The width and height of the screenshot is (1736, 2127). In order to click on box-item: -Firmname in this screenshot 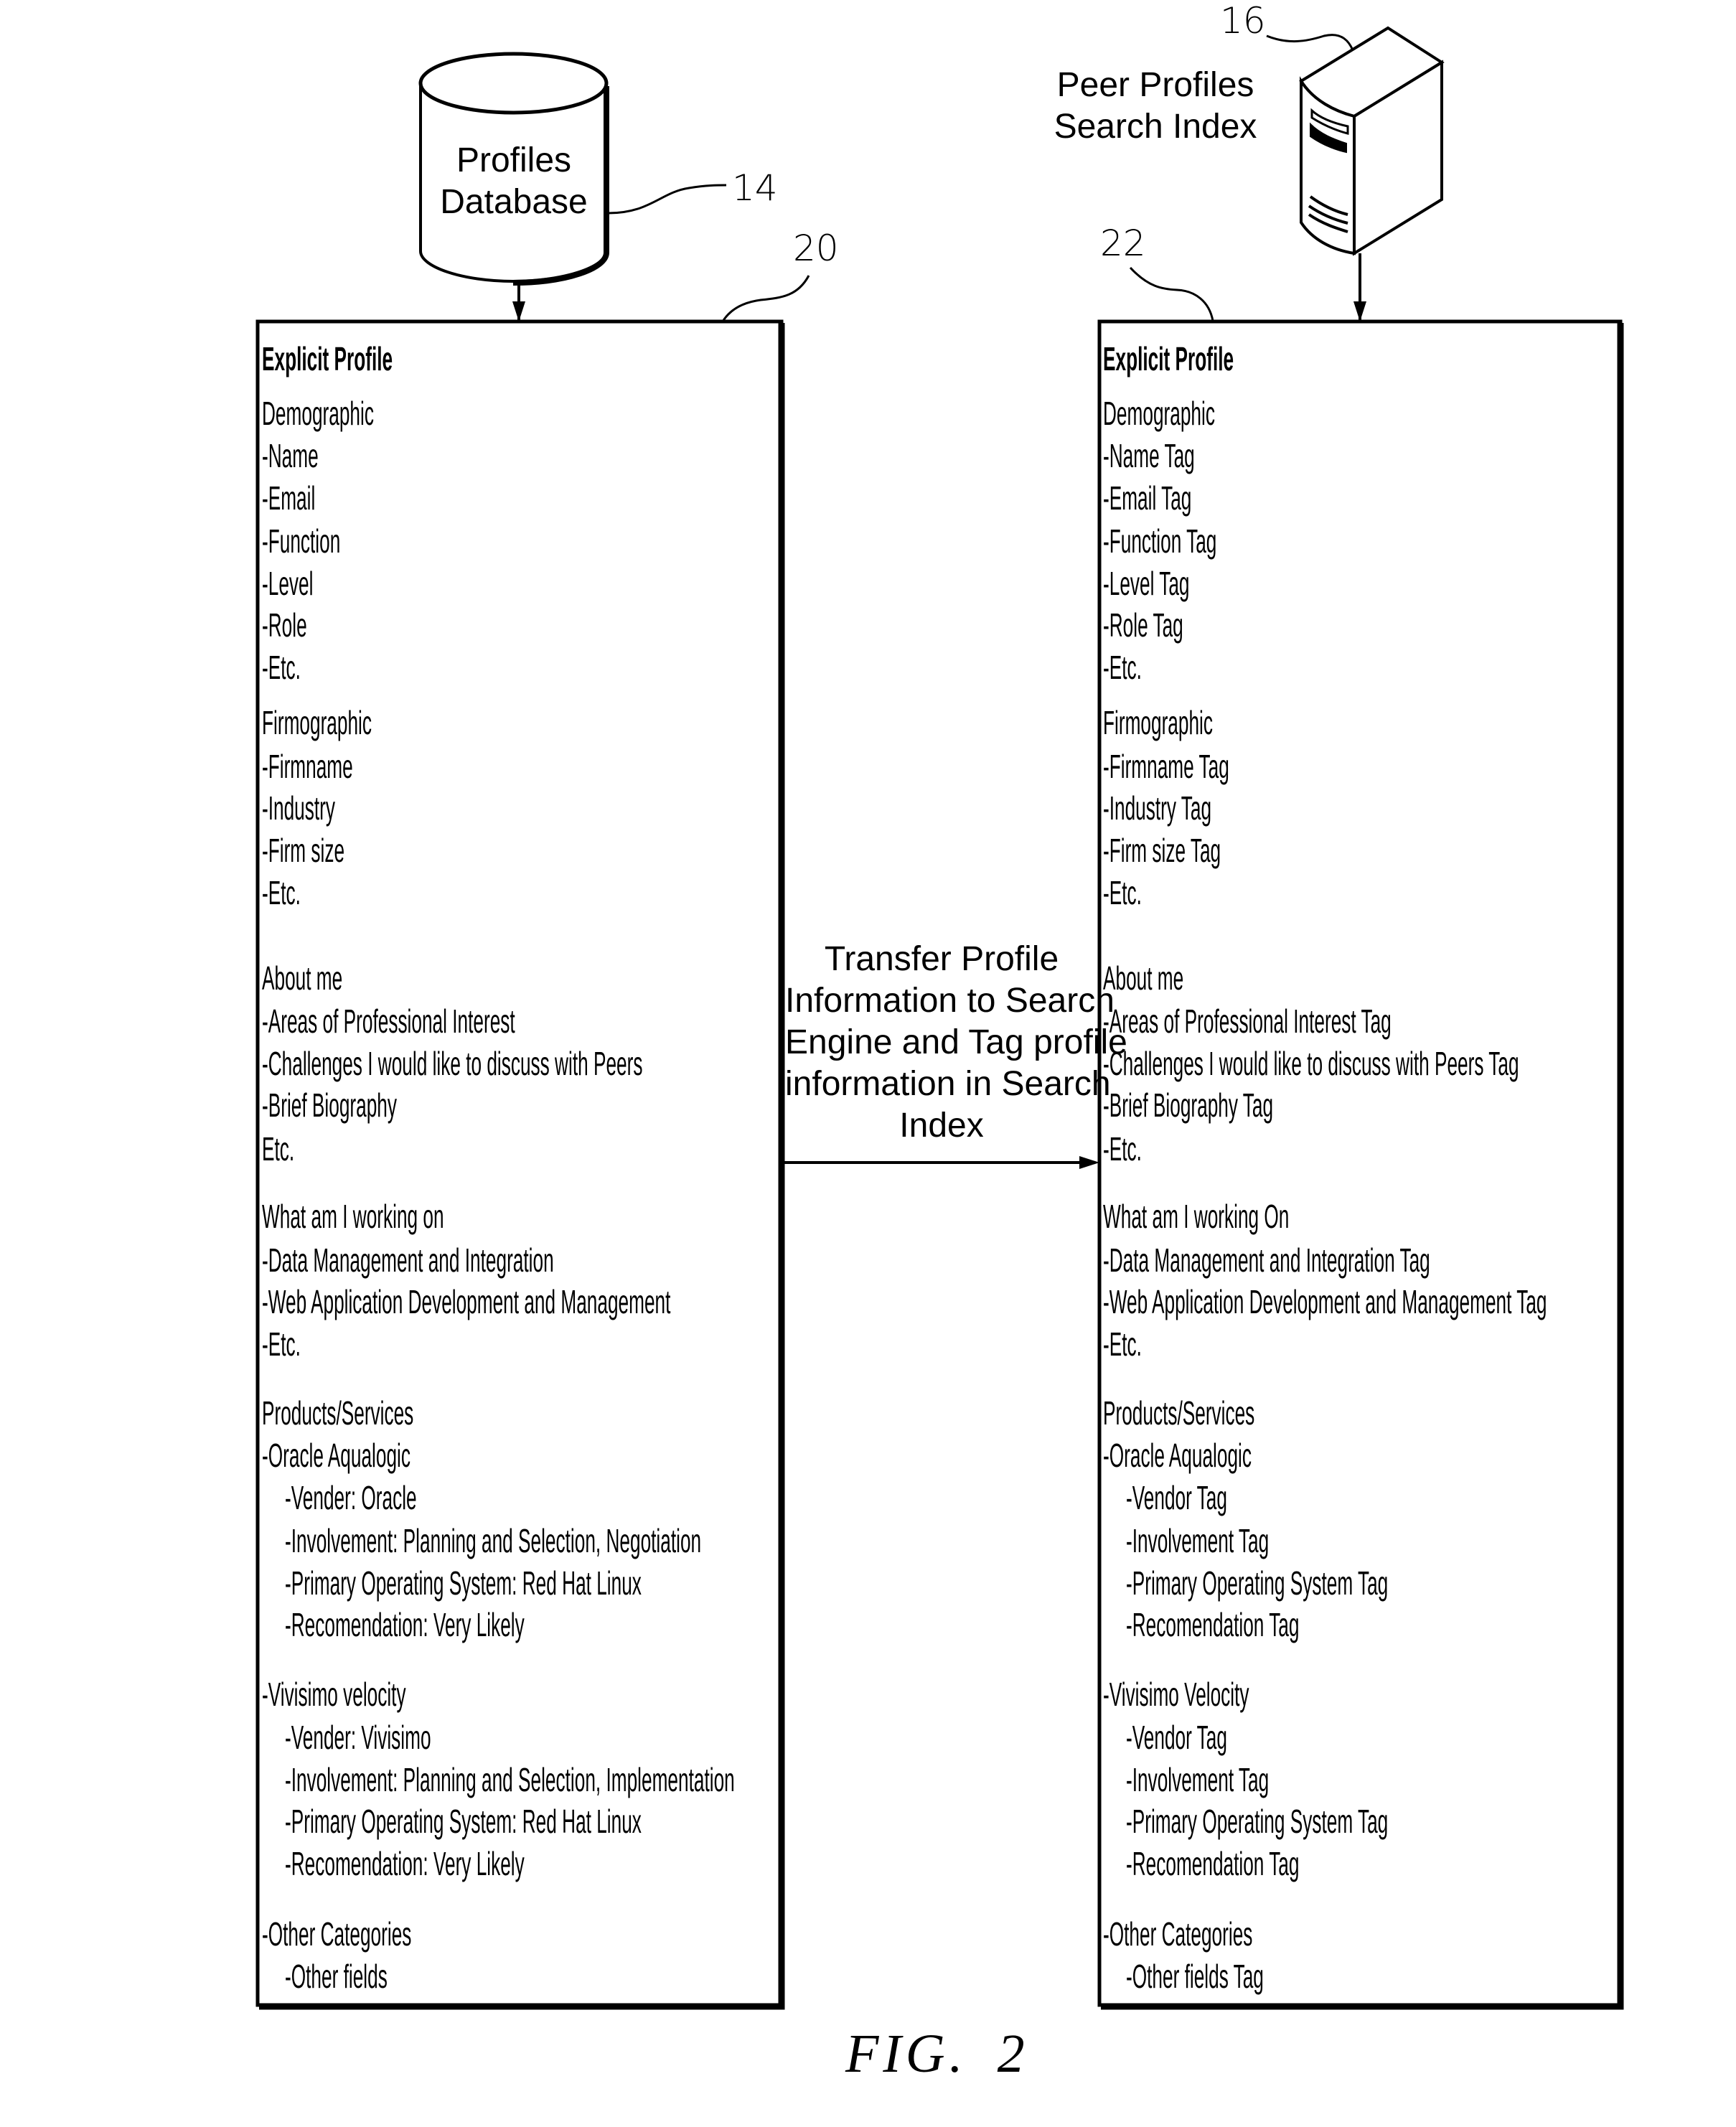, I will do `click(307, 766)`.